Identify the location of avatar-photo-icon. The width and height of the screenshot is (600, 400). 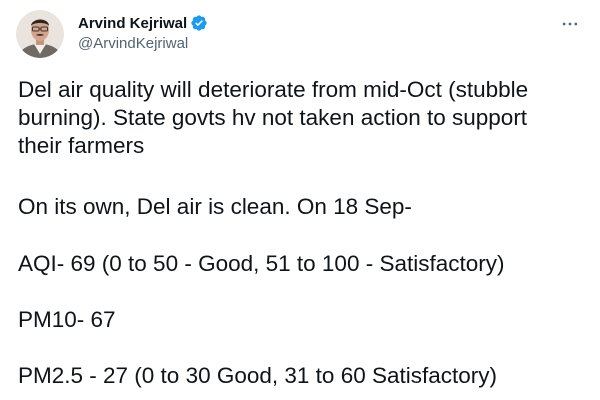
(40, 34).